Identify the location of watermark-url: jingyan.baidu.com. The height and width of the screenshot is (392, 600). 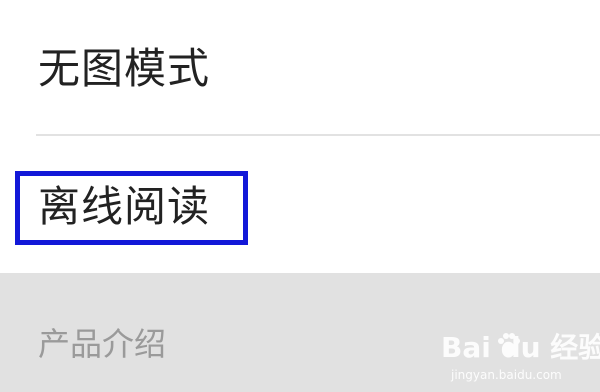
(506, 375).